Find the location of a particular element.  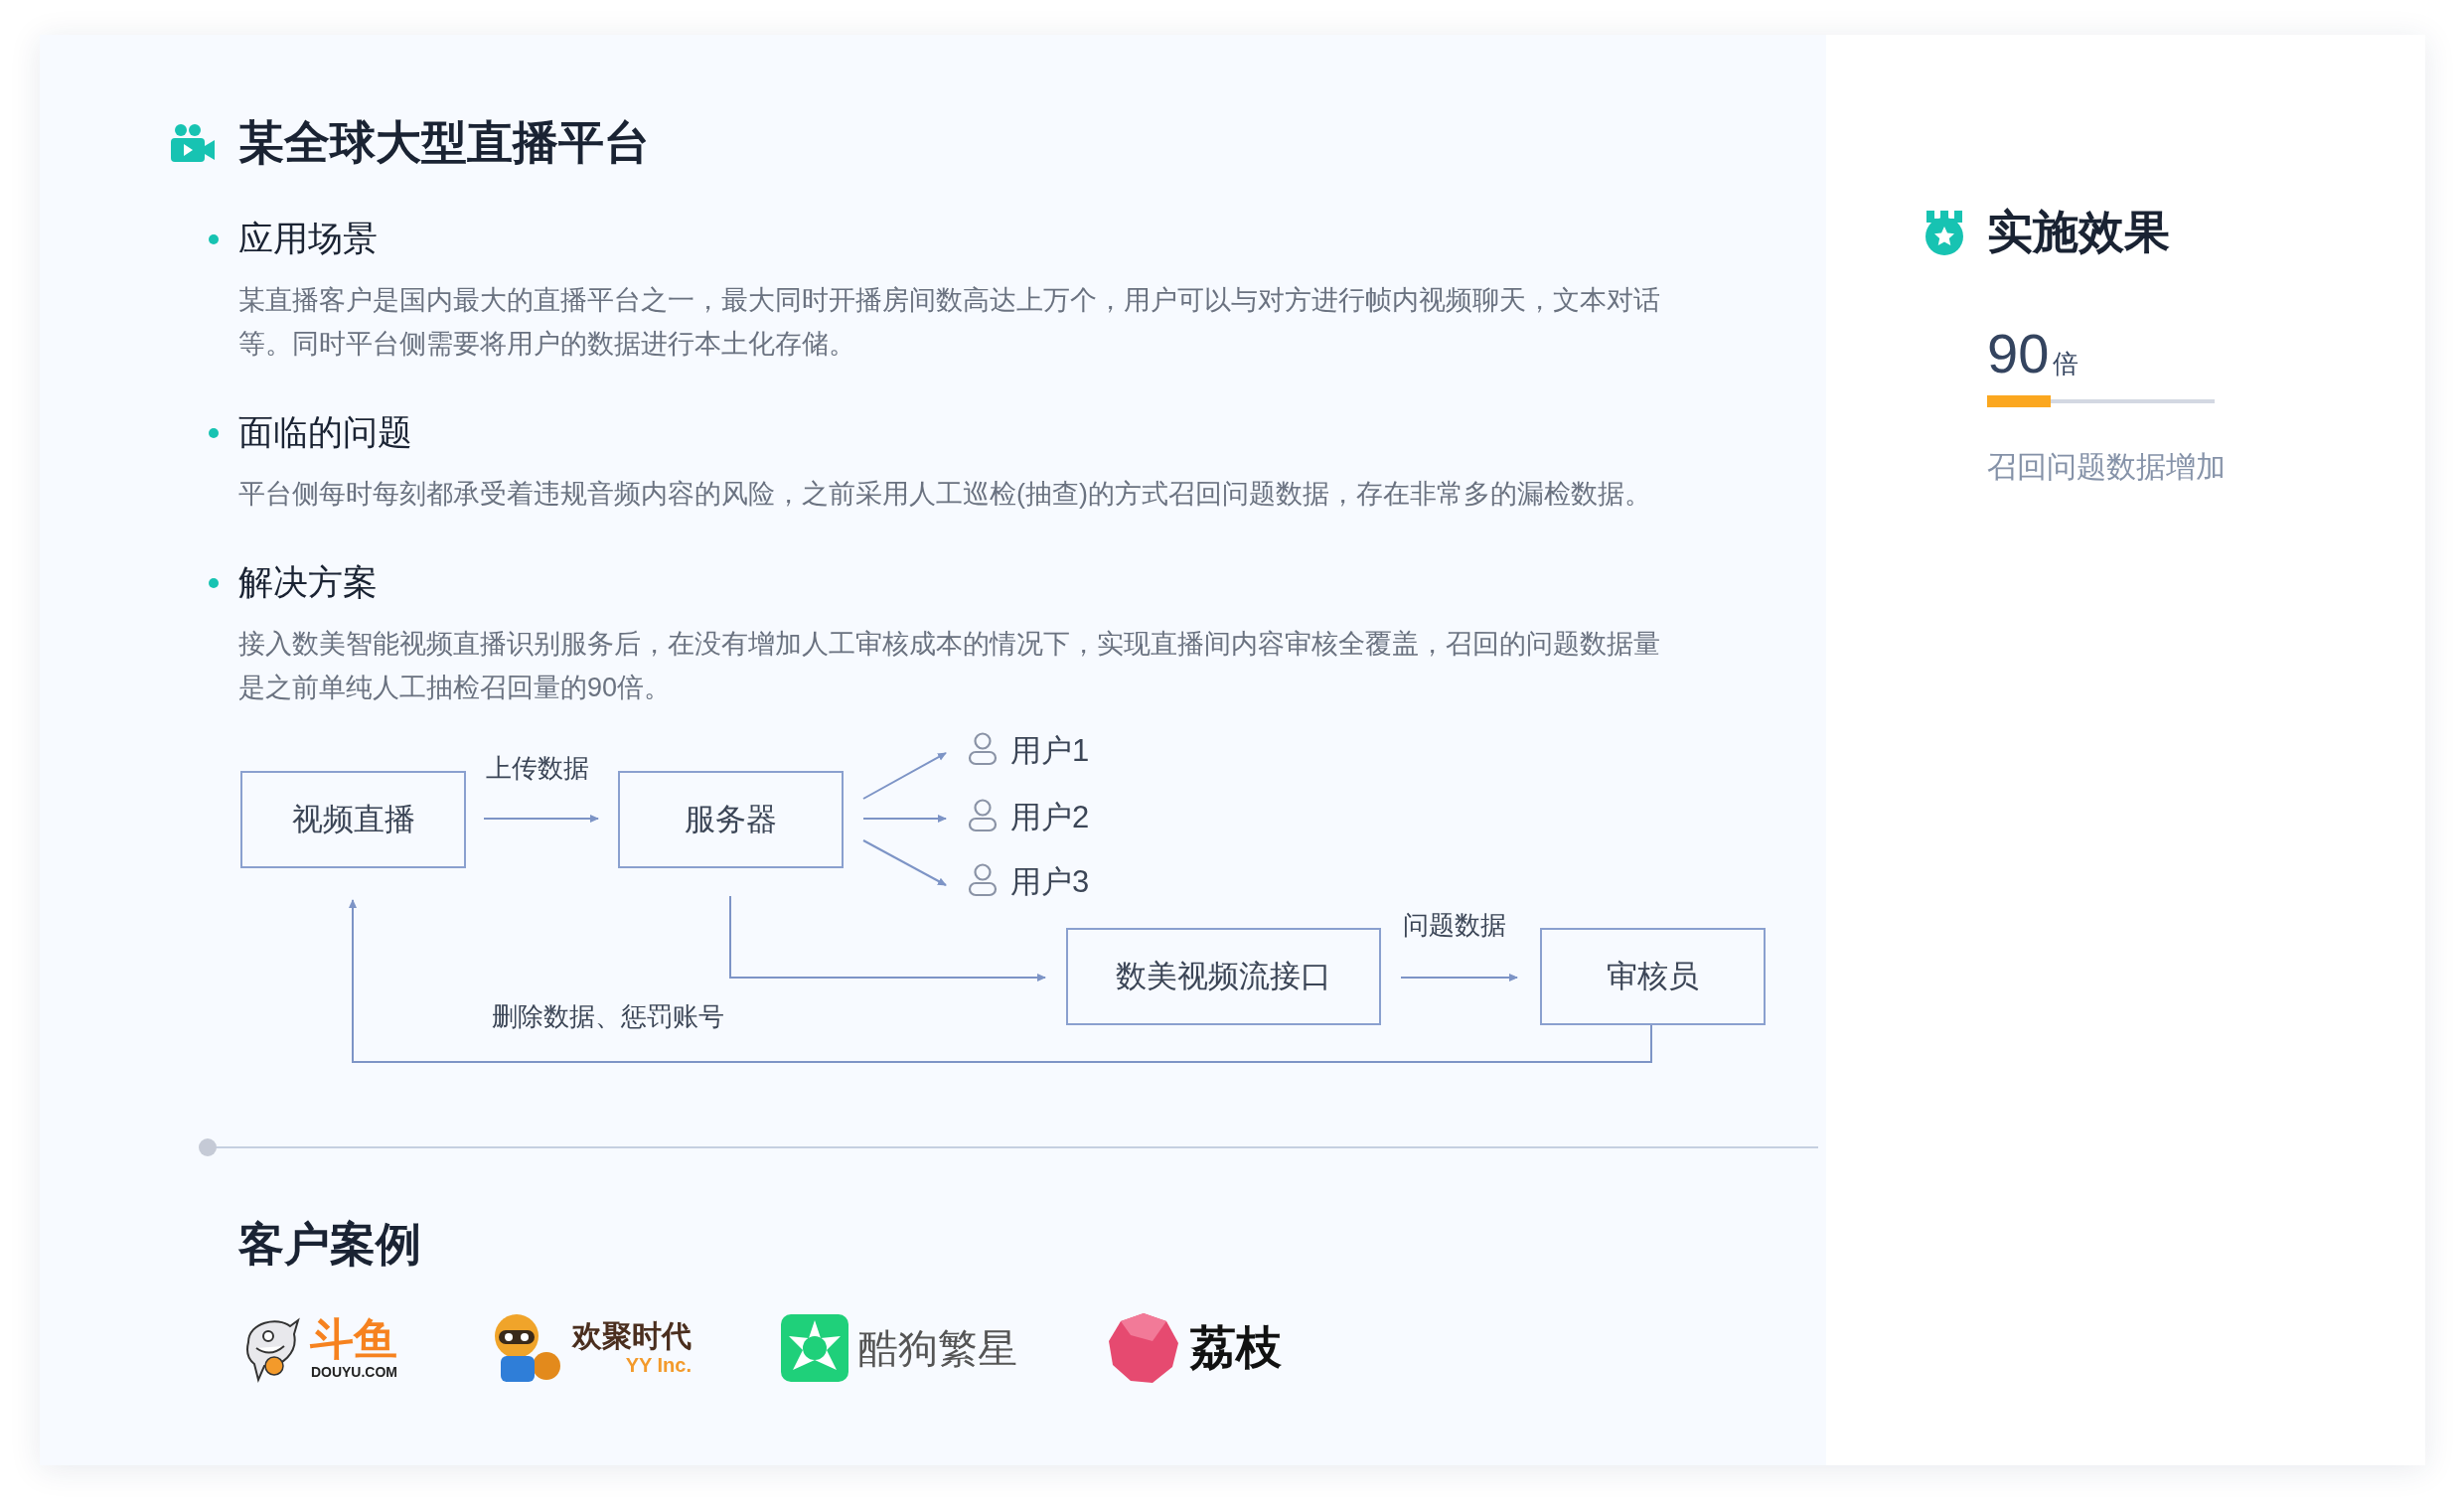

section-heading: 应用场景 is located at coordinates (308, 238).